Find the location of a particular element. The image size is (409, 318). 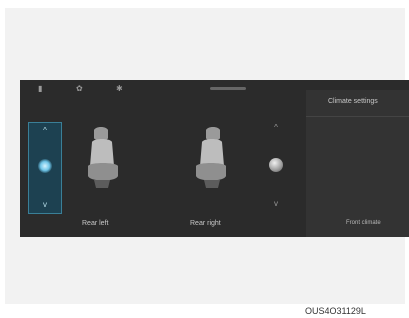

rear-left-control: ^ v is located at coordinates (45, 168).